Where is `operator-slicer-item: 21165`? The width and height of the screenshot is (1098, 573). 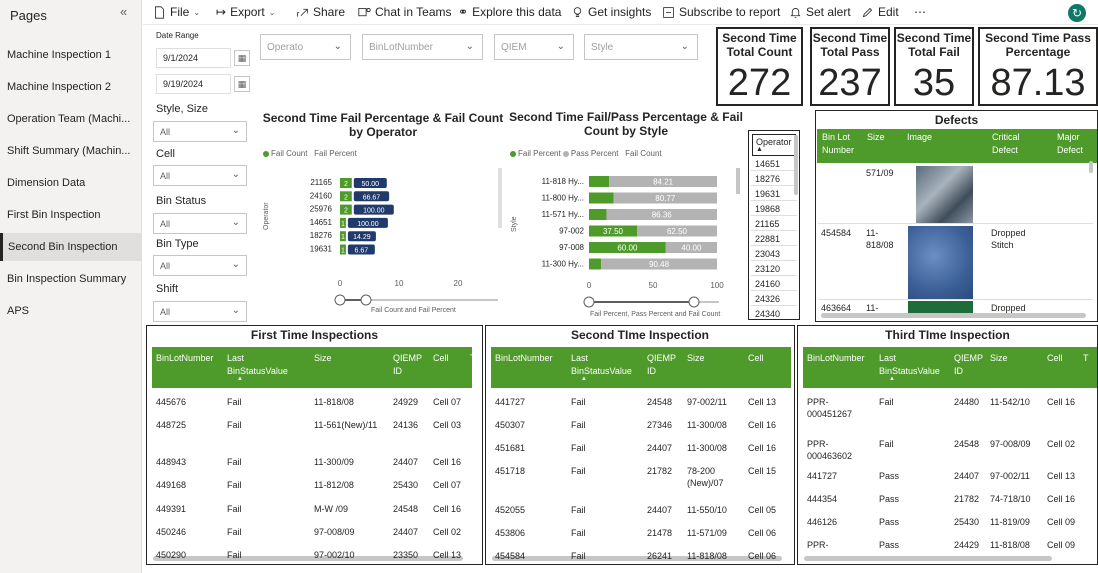 operator-slicer-item: 21165 is located at coordinates (767, 224).